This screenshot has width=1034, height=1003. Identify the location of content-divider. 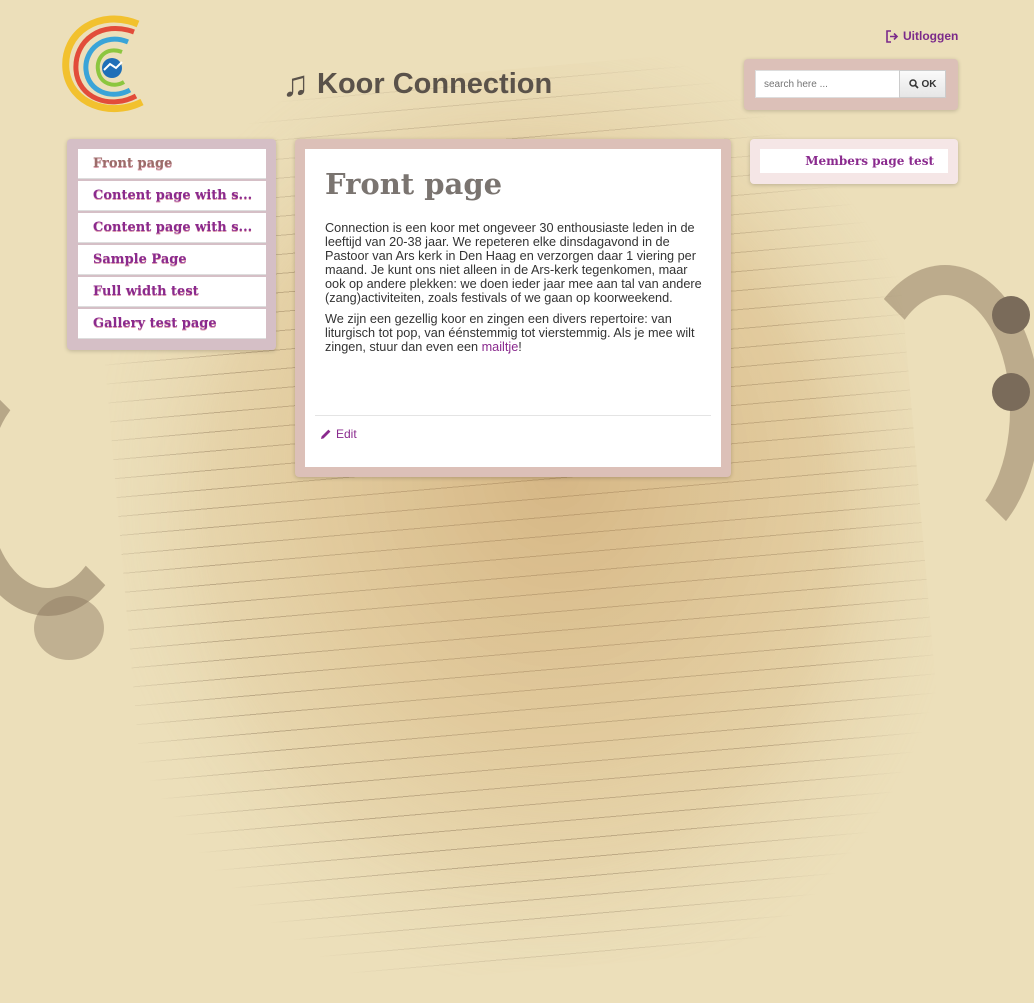
(513, 415).